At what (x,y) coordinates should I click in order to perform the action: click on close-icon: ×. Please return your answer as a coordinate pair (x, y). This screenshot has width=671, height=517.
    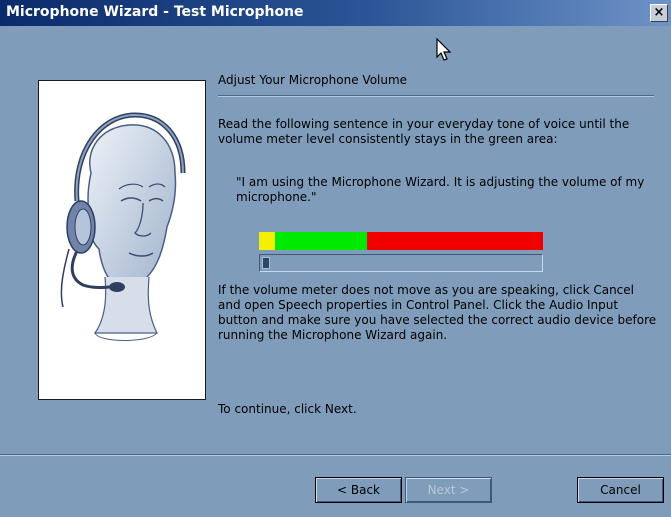
    Looking at the image, I should click on (659, 13).